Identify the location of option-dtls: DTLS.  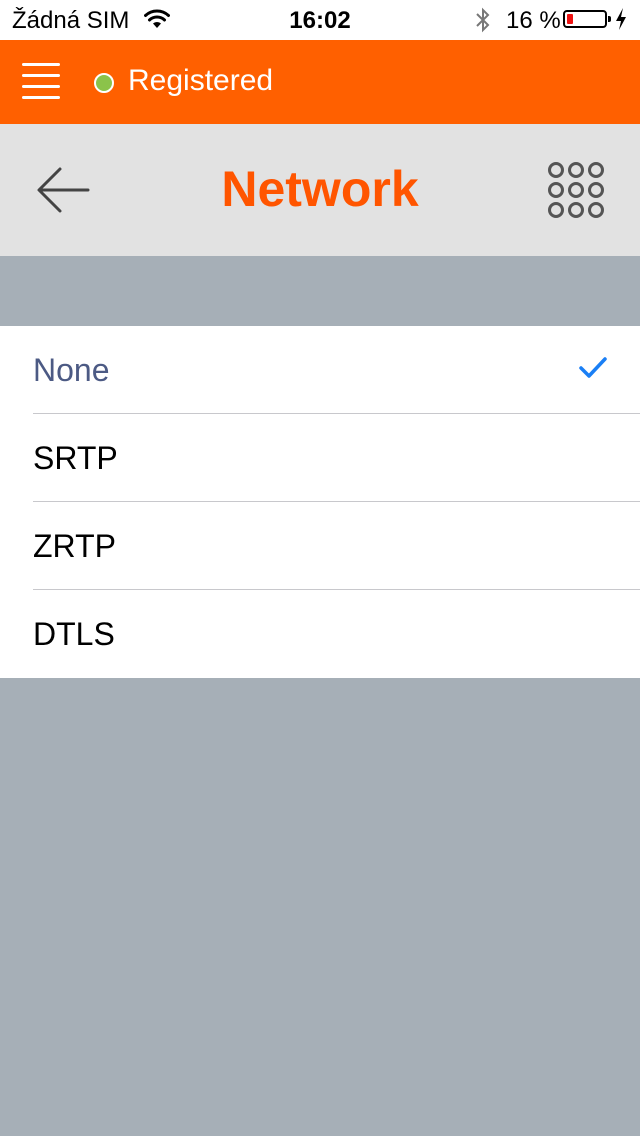
(320, 634).